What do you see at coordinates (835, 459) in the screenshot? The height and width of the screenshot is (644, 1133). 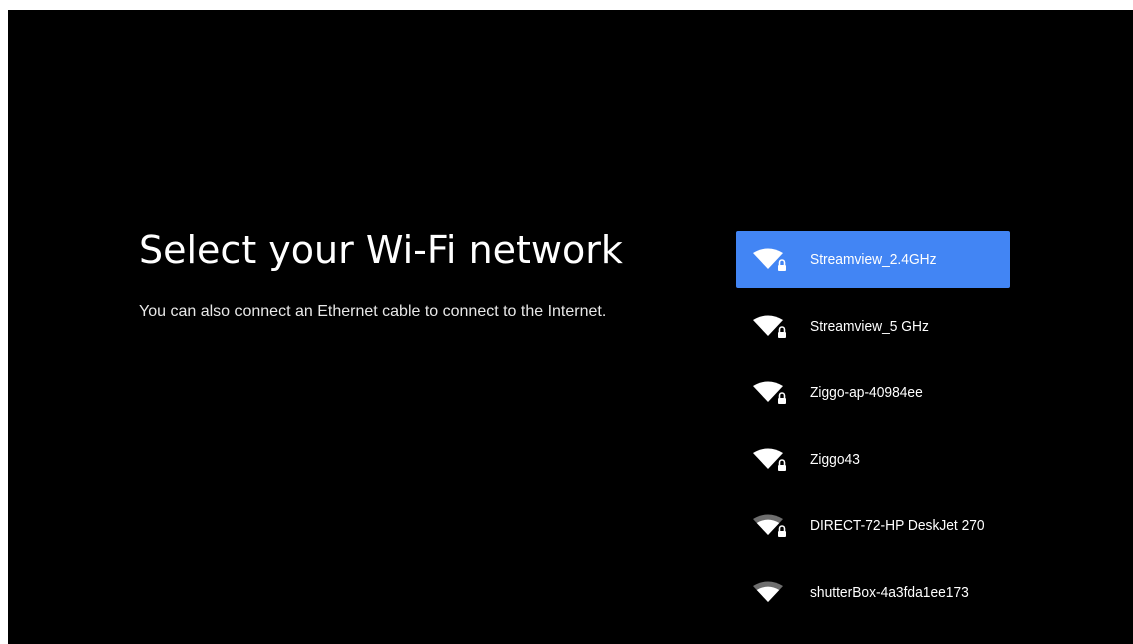 I see `network-name: Ziggo43` at bounding box center [835, 459].